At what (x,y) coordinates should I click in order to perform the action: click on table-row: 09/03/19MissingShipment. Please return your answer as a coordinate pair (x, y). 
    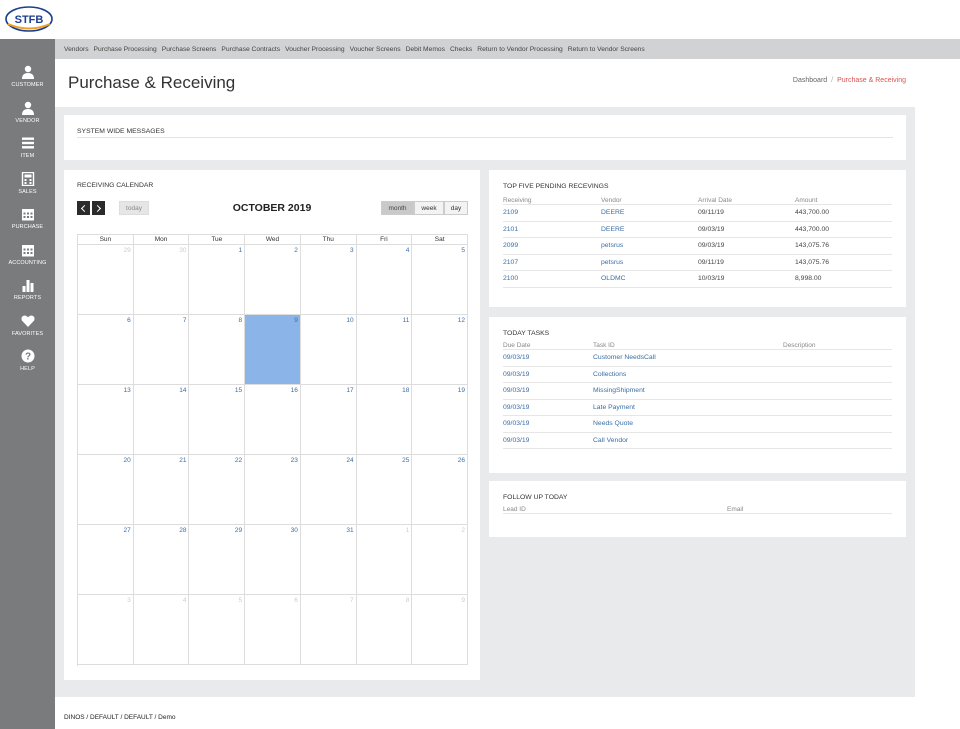
    Looking at the image, I should click on (697, 391).